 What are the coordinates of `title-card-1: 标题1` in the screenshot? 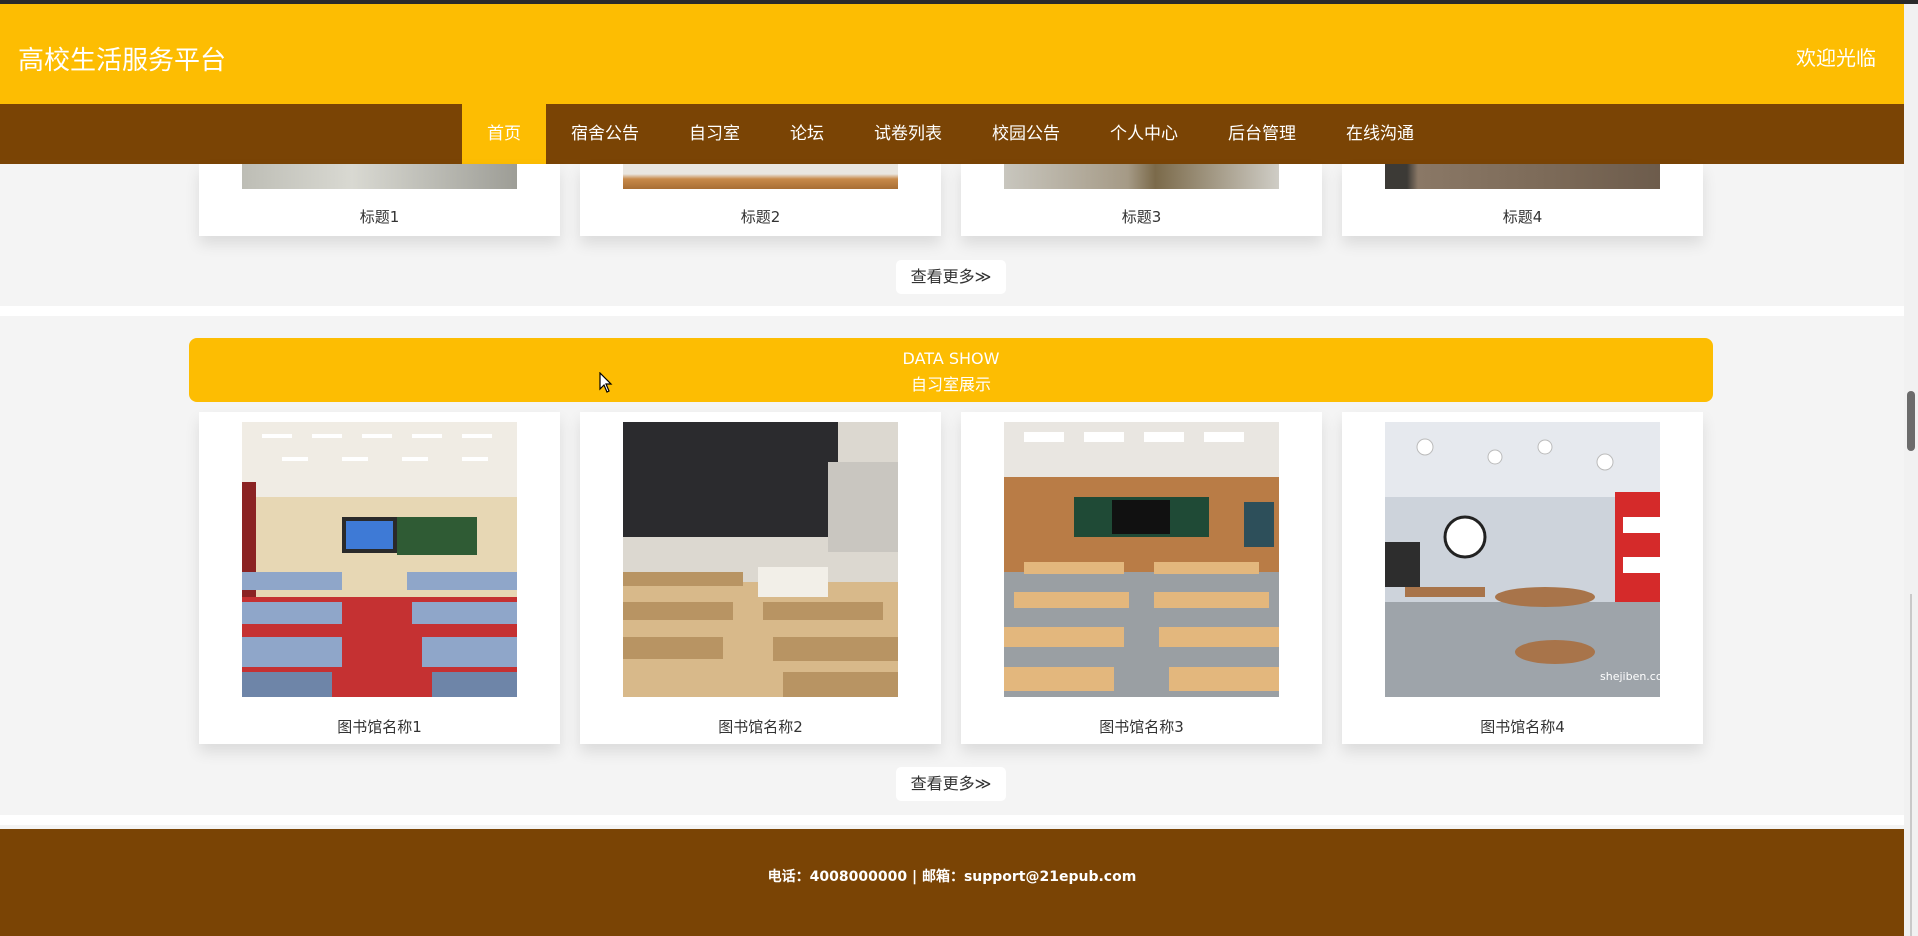 It's located at (379, 200).